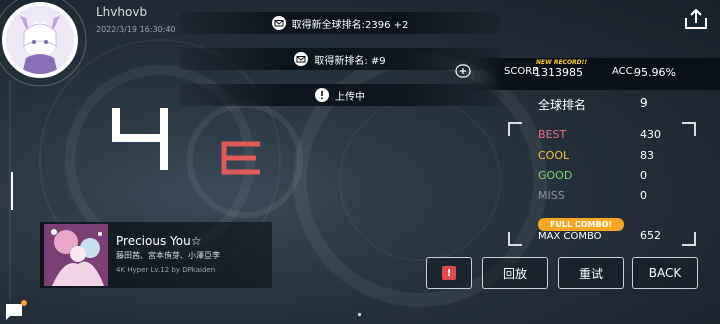 The width and height of the screenshot is (720, 324). What do you see at coordinates (643, 175) in the screenshot?
I see `good-value: 0` at bounding box center [643, 175].